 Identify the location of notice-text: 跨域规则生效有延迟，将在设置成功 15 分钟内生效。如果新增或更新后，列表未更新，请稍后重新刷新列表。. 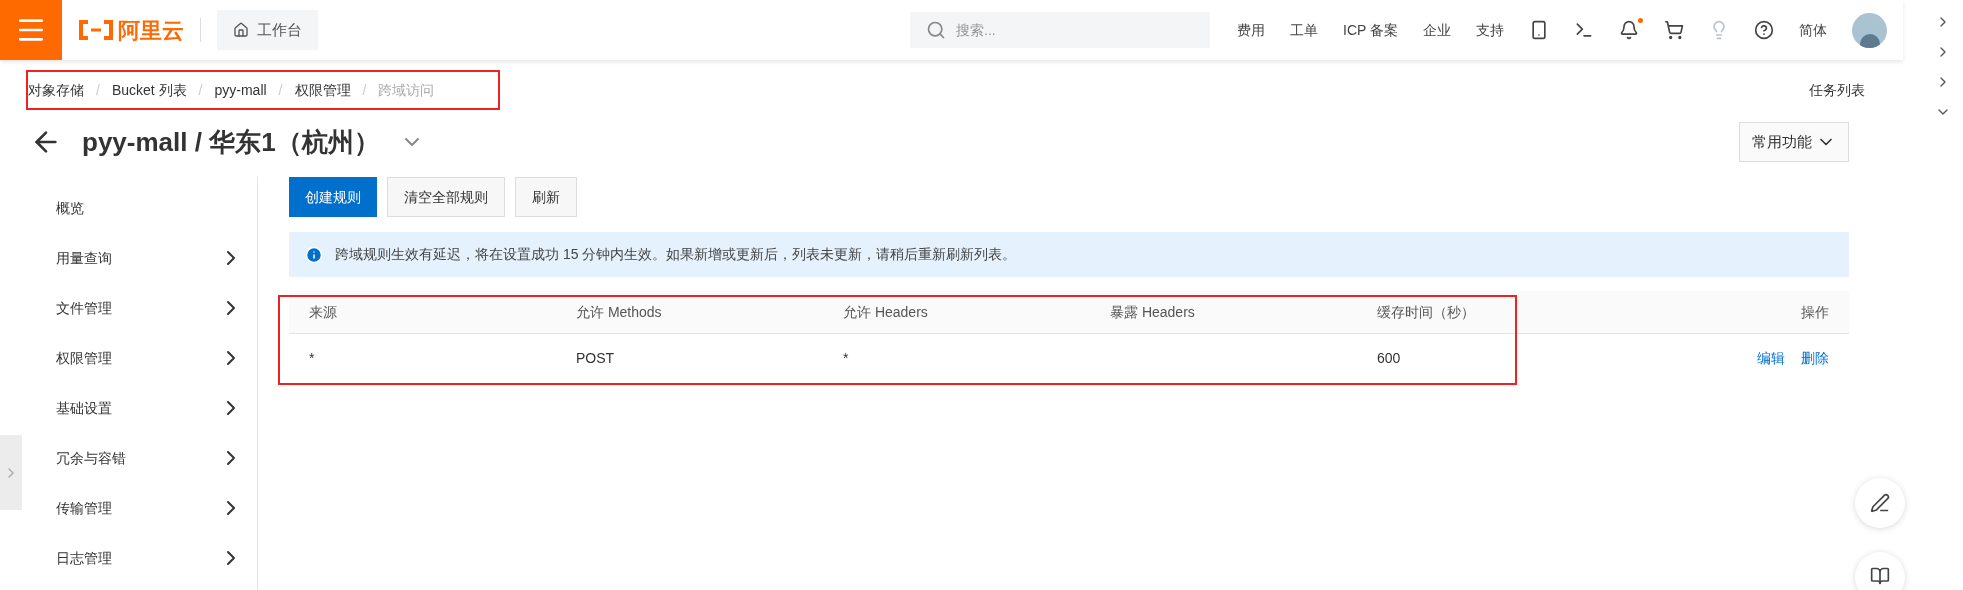
(676, 254).